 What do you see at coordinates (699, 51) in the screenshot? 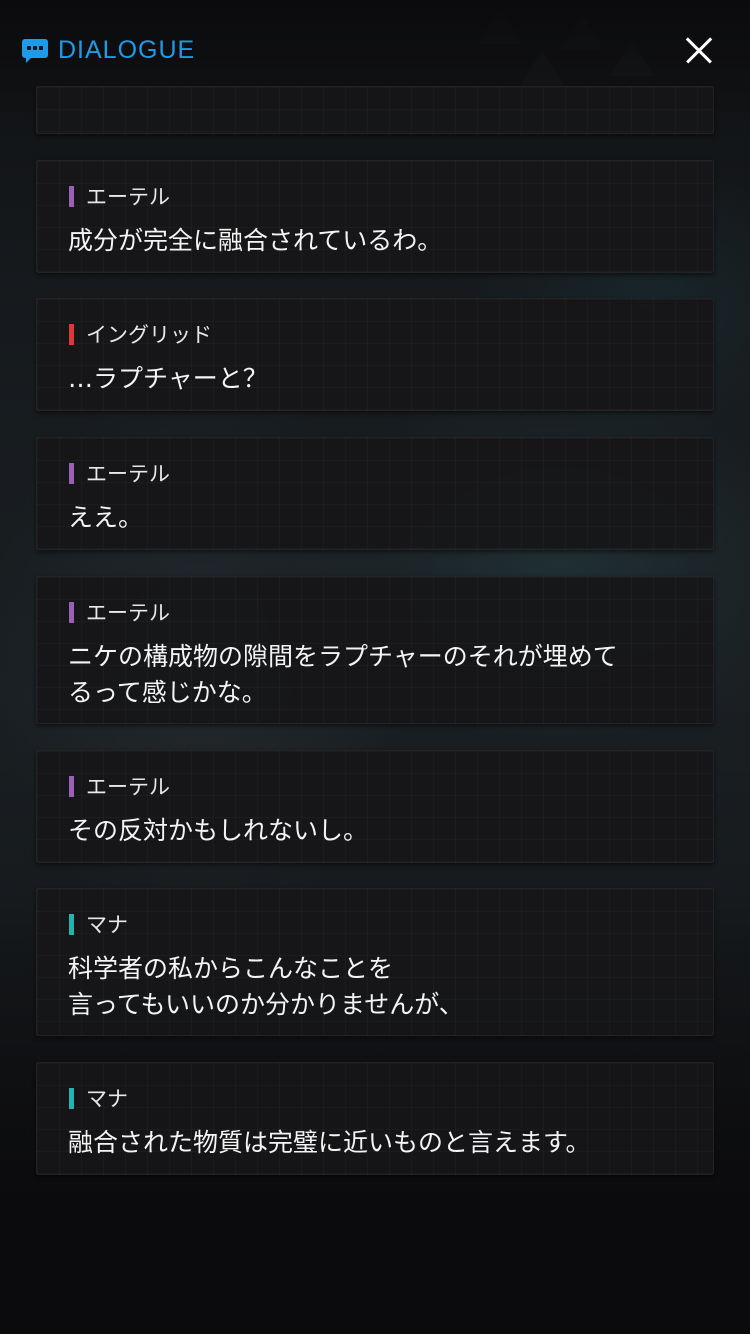
I see `close-button` at bounding box center [699, 51].